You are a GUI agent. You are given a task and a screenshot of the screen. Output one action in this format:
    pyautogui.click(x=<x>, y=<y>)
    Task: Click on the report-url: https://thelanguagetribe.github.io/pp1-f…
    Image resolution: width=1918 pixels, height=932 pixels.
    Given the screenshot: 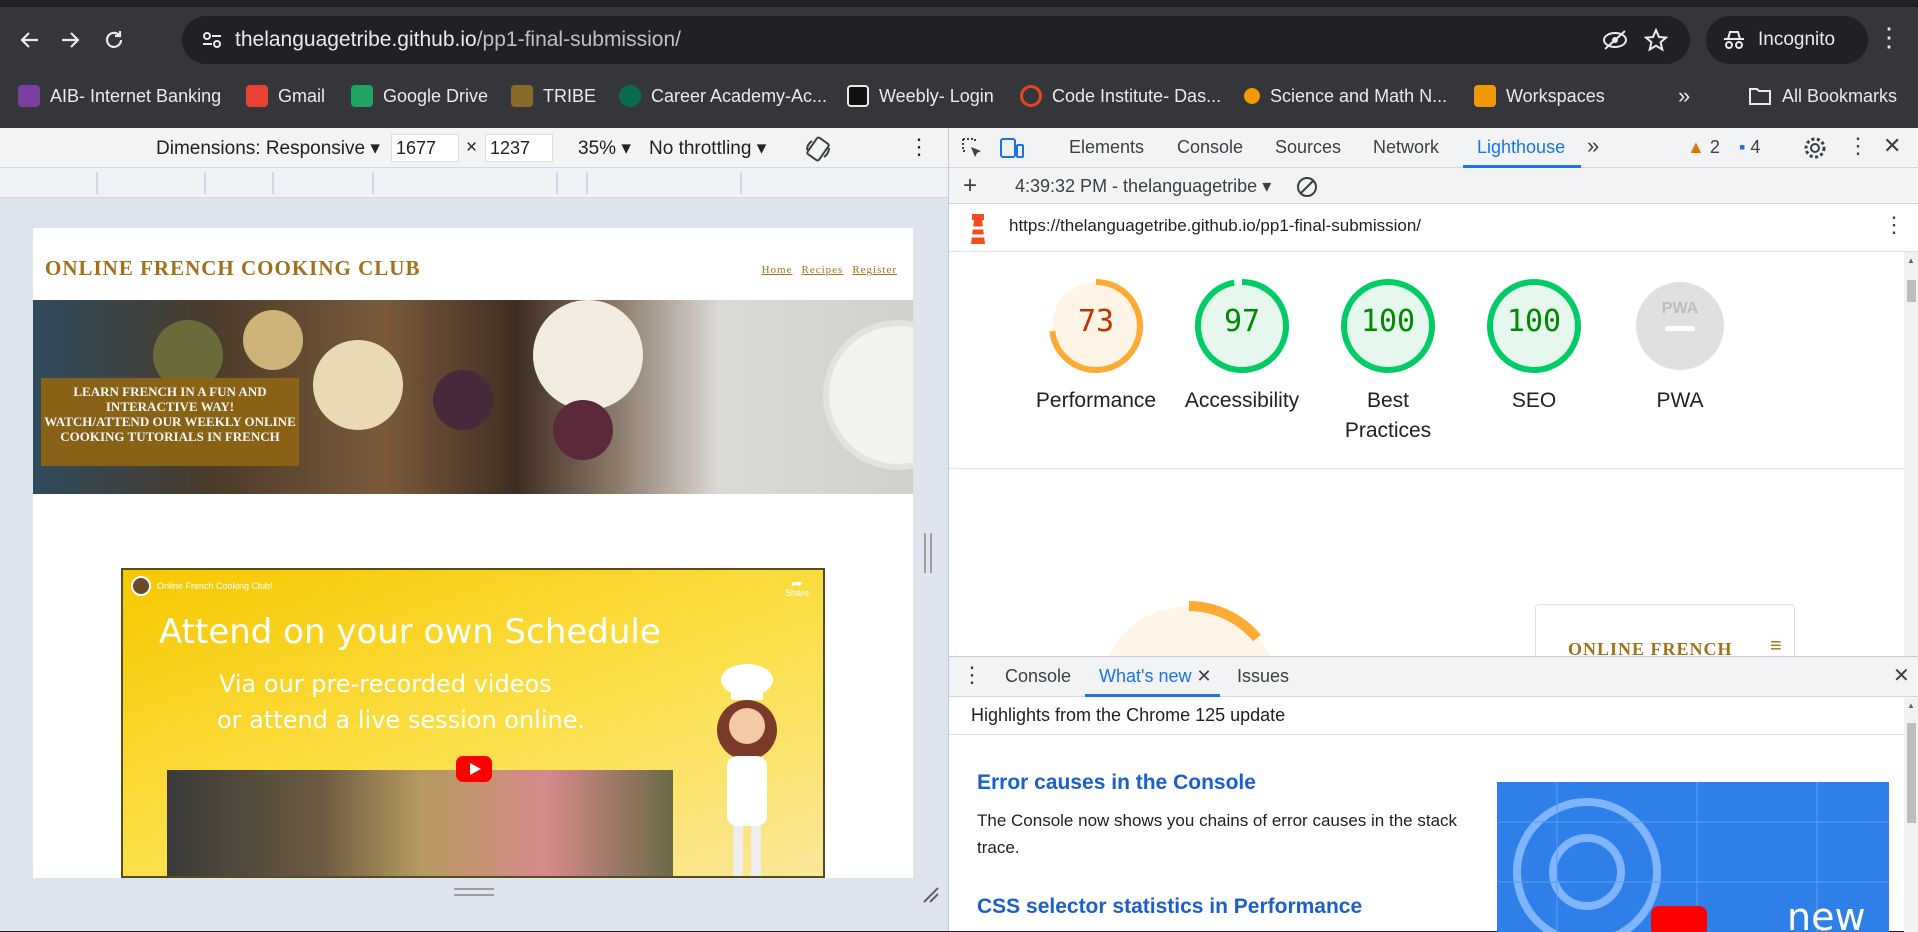 What is the action you would take?
    pyautogui.click(x=1215, y=226)
    